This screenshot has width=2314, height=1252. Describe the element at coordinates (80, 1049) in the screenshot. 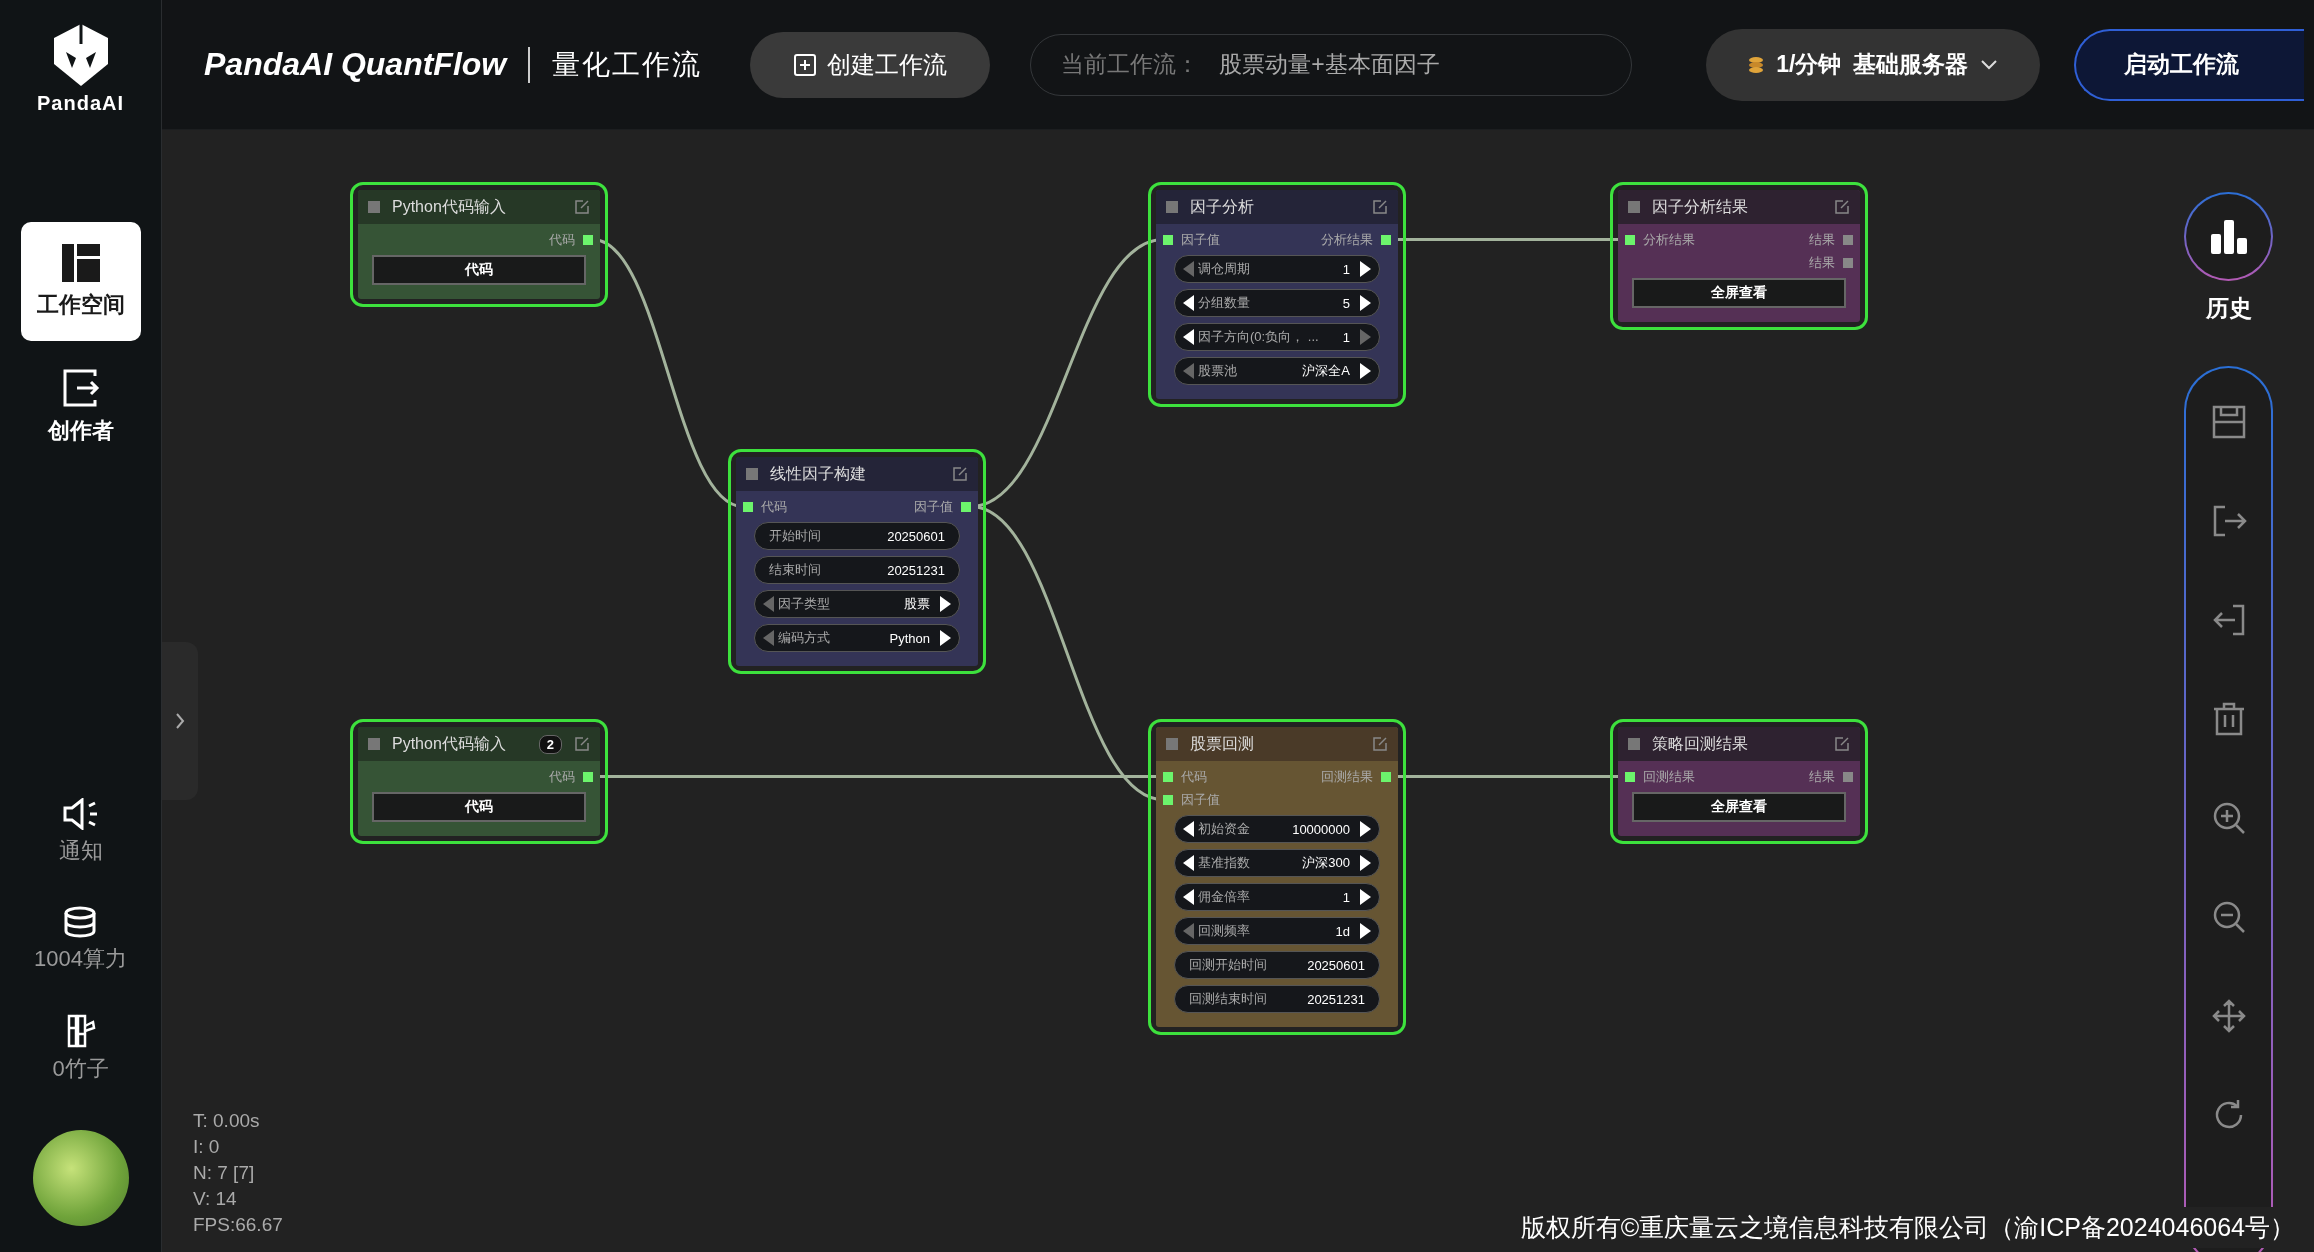

I see `sidebar-item: 0竹子` at that location.